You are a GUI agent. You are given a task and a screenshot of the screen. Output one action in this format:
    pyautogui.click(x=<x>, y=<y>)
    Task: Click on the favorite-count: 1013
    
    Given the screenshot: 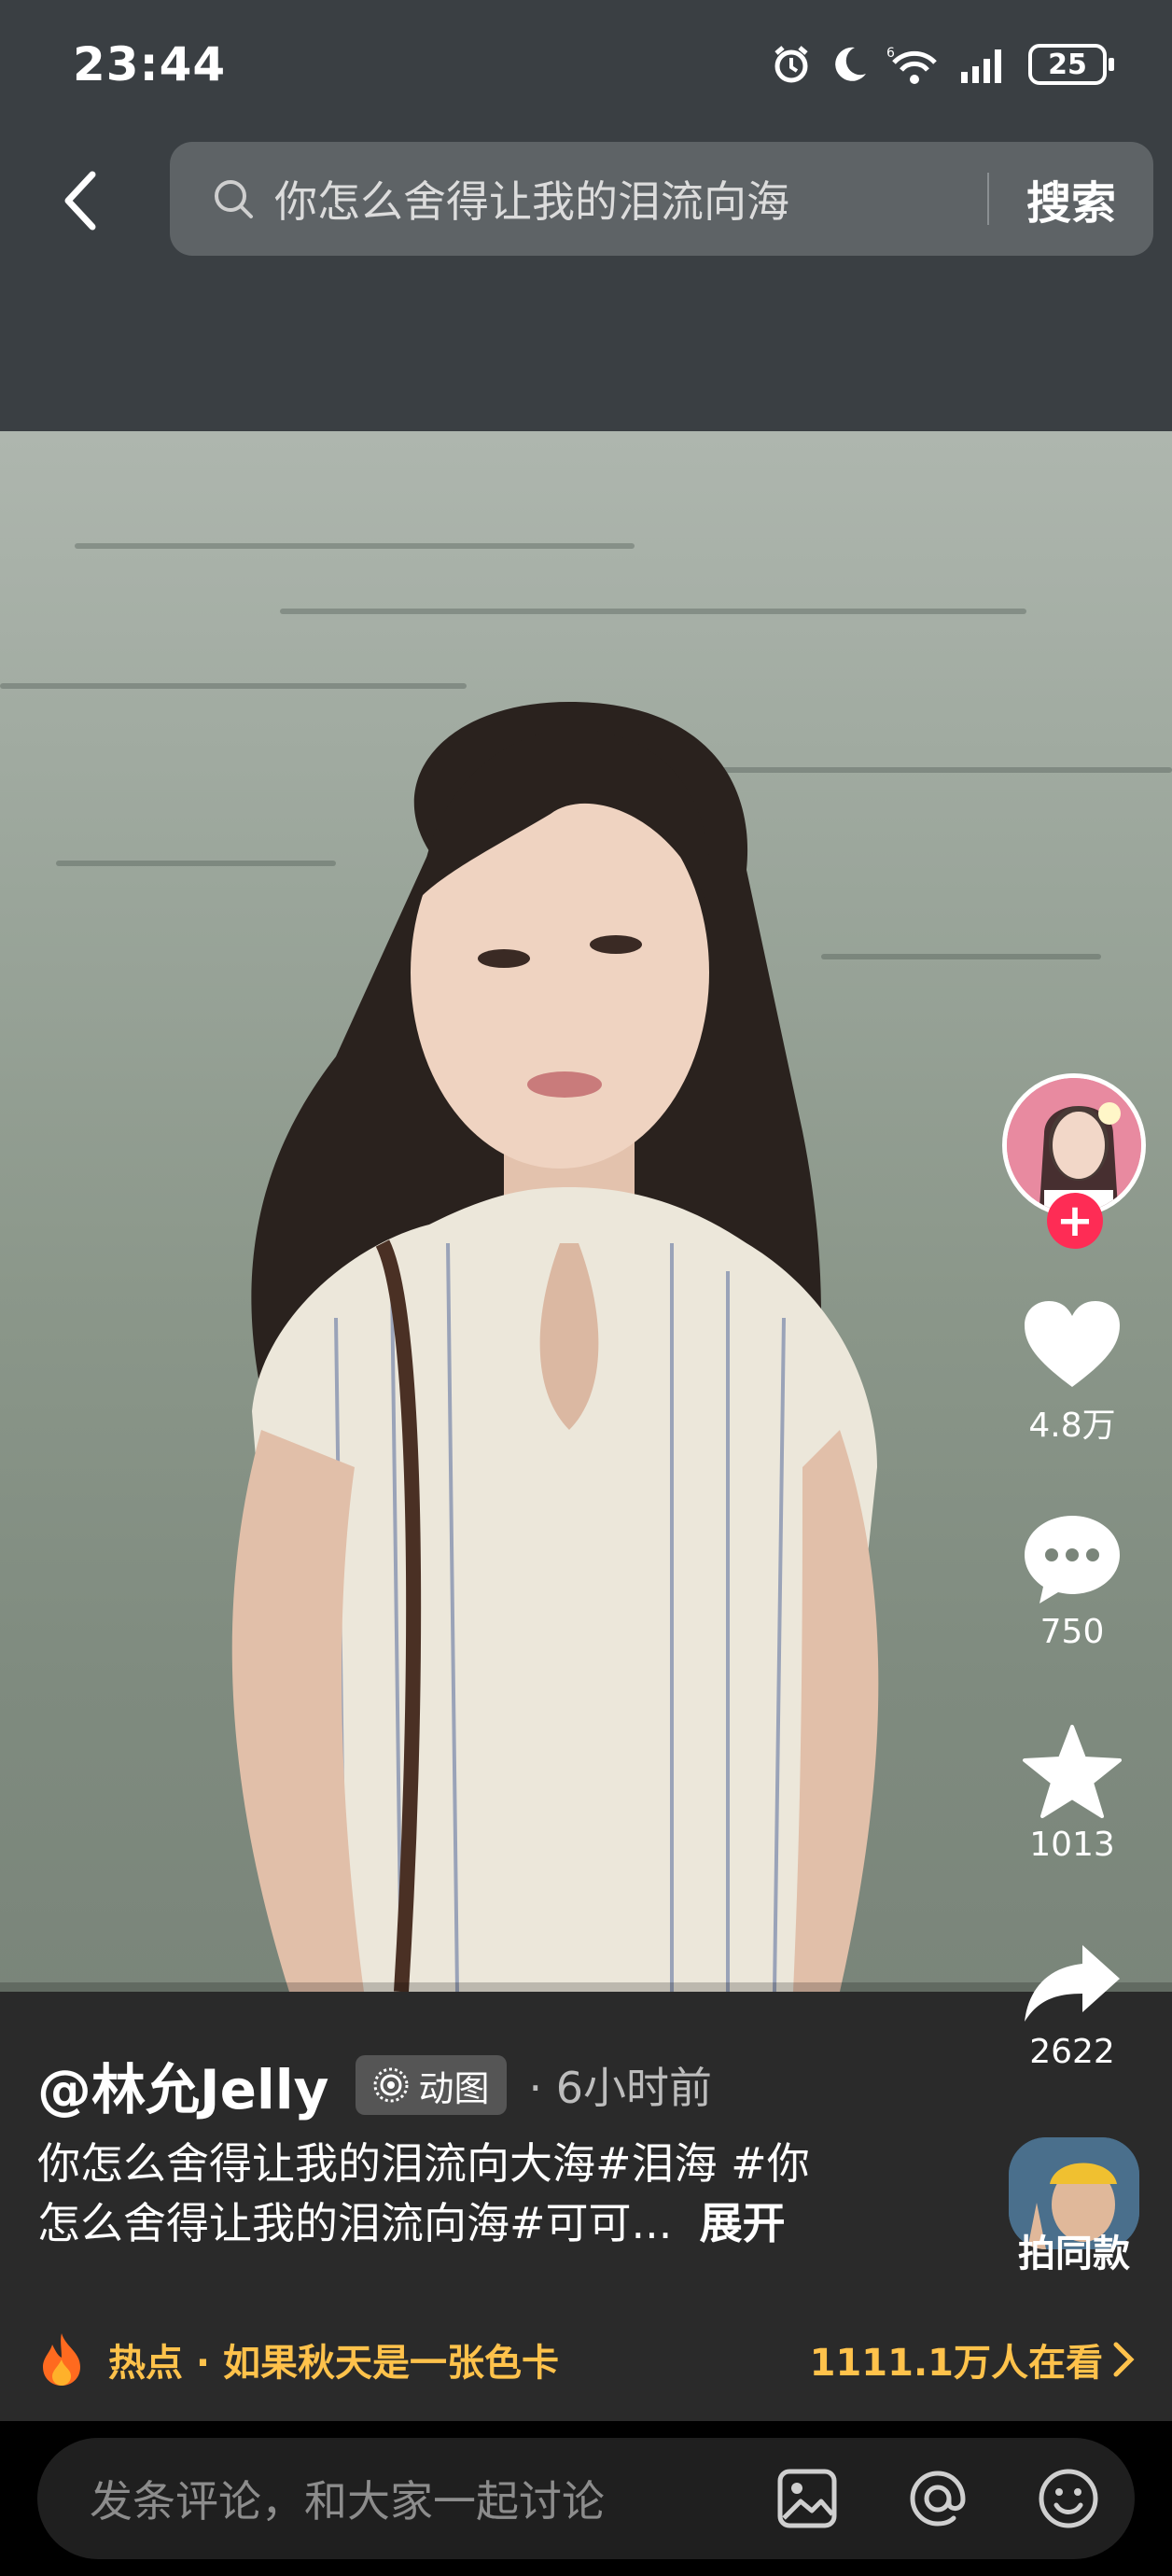 What is the action you would take?
    pyautogui.click(x=1072, y=1845)
    